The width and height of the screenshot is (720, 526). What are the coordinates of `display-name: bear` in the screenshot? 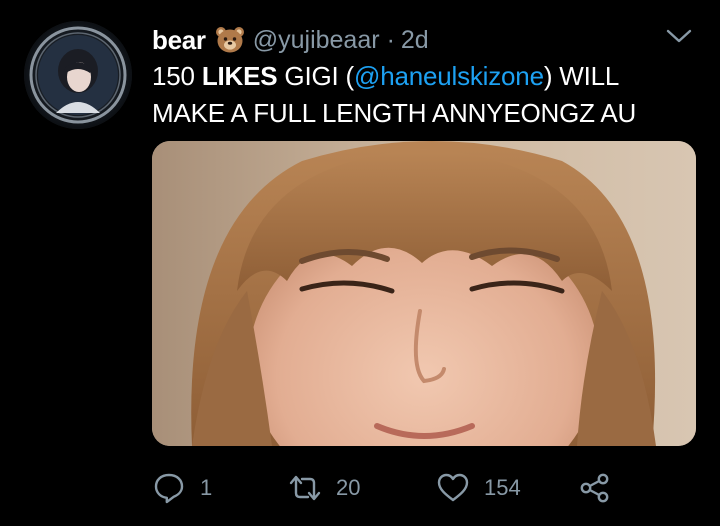 It's located at (179, 40).